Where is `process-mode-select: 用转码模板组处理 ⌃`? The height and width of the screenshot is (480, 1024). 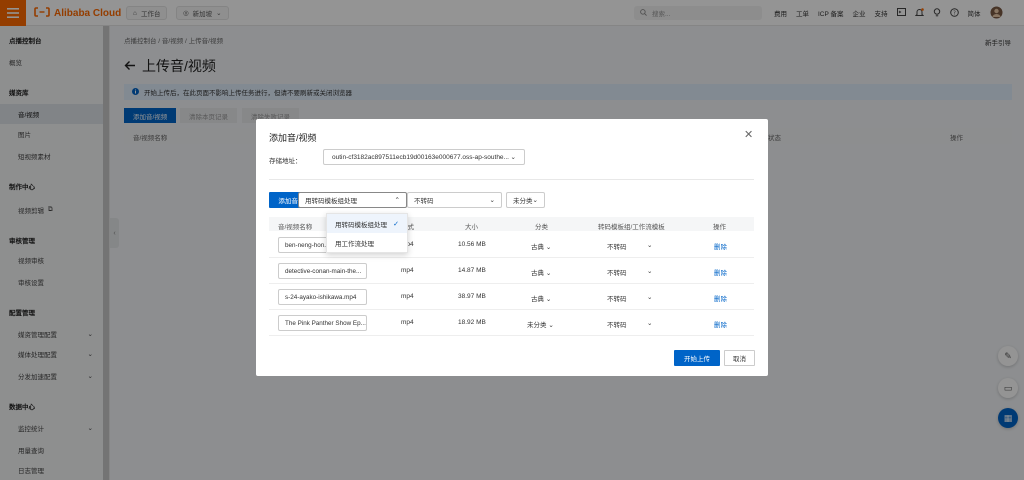
process-mode-select: 用转码模板组处理 ⌃ is located at coordinates (352, 200).